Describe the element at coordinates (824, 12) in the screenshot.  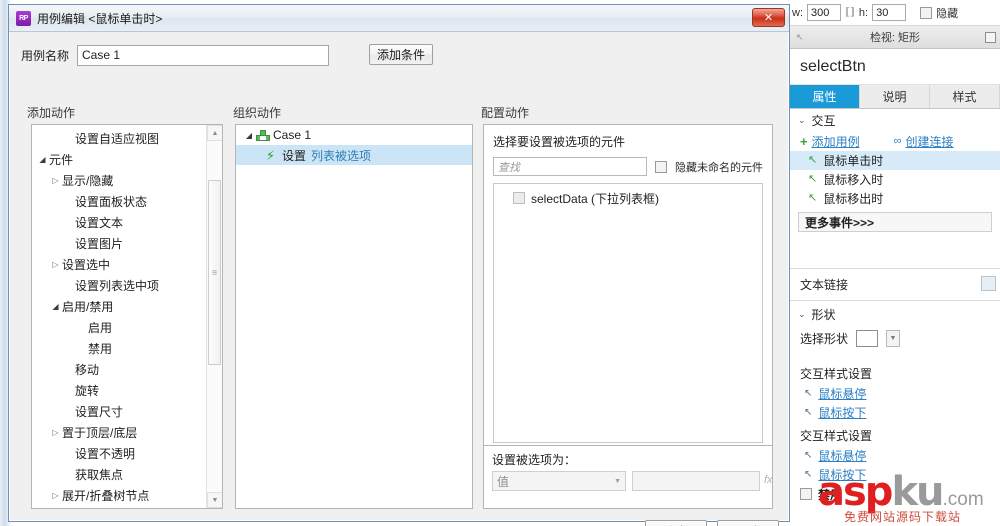
I see `width-input: 300` at that location.